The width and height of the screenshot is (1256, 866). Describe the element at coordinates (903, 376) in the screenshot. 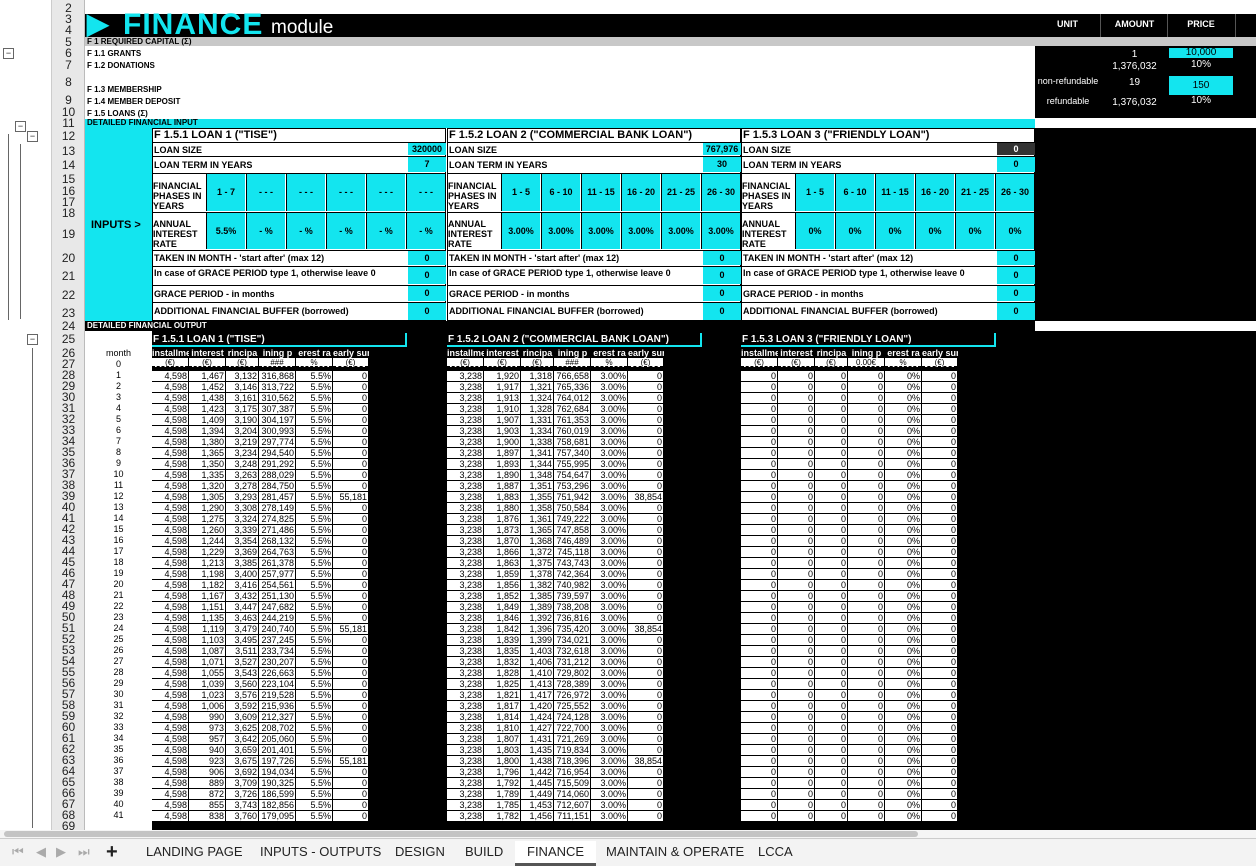

I see `output-cell: 0%` at that location.